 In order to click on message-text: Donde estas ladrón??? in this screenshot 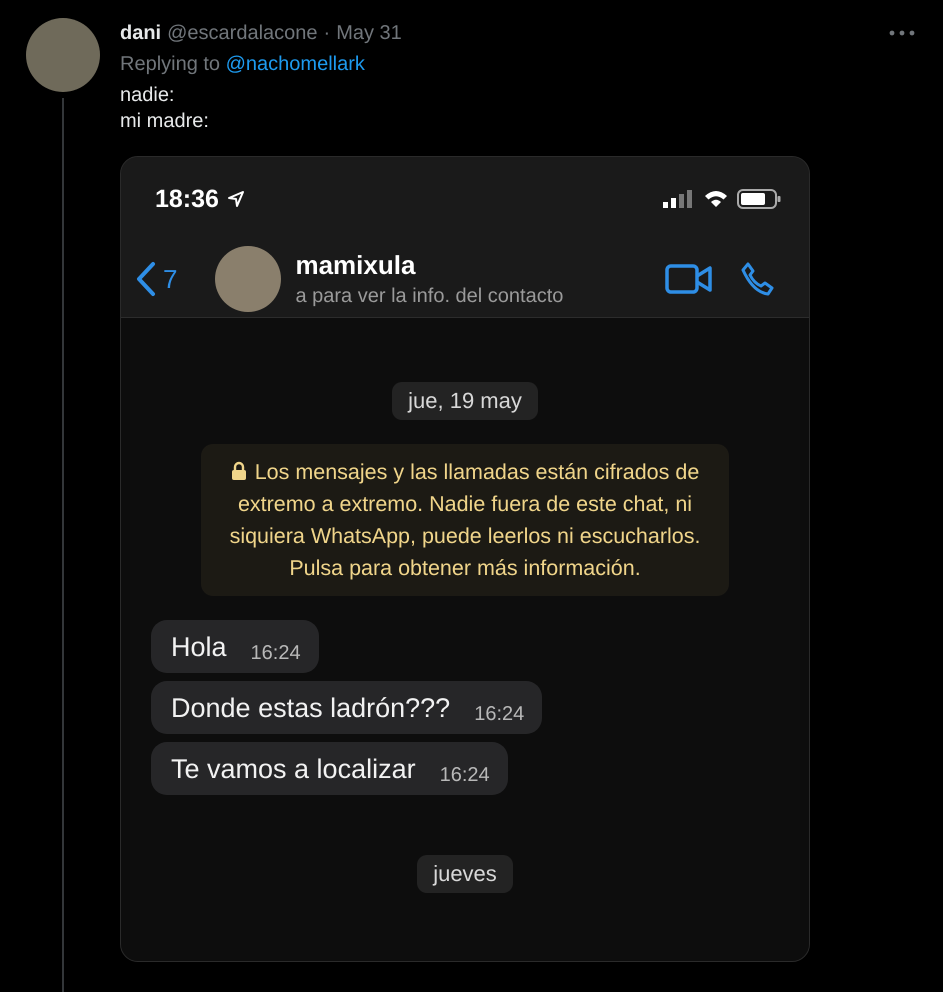, I will do `click(310, 708)`.